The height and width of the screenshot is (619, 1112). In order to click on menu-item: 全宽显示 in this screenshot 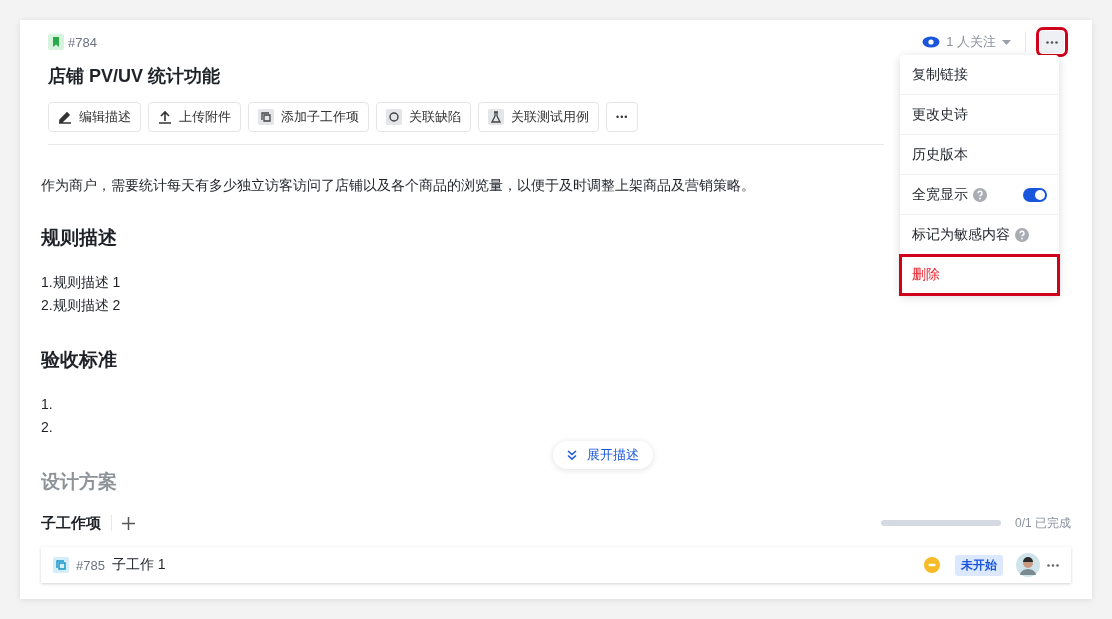, I will do `click(979, 195)`.